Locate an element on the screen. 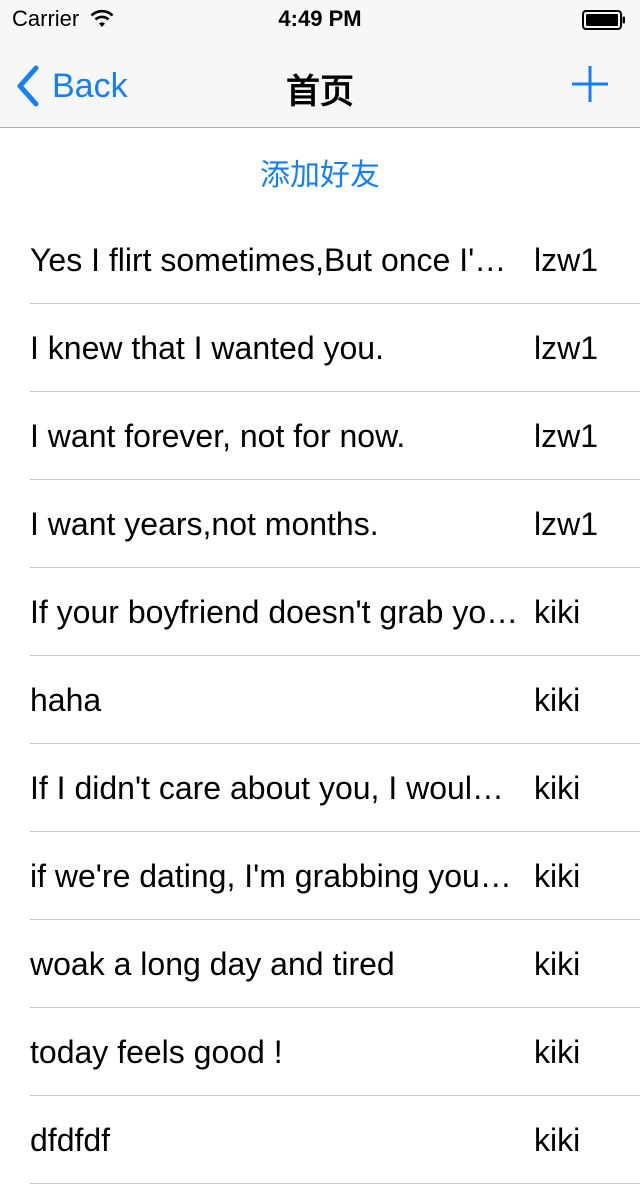  status-time: 4:49 PM is located at coordinates (320, 18).